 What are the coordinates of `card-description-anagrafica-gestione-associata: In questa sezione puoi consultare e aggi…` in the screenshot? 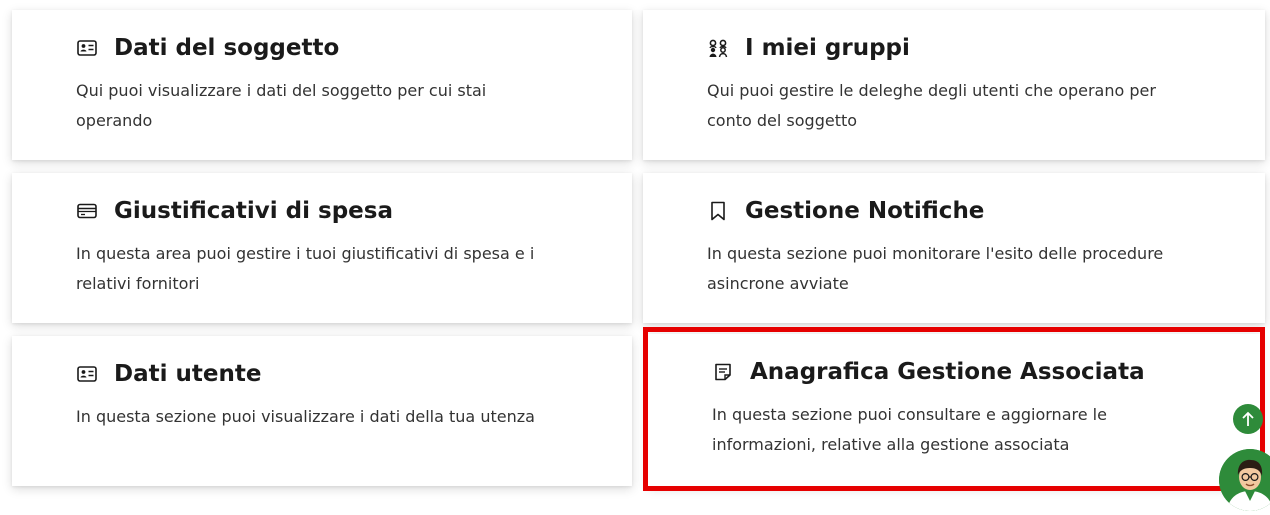 It's located at (909, 429).